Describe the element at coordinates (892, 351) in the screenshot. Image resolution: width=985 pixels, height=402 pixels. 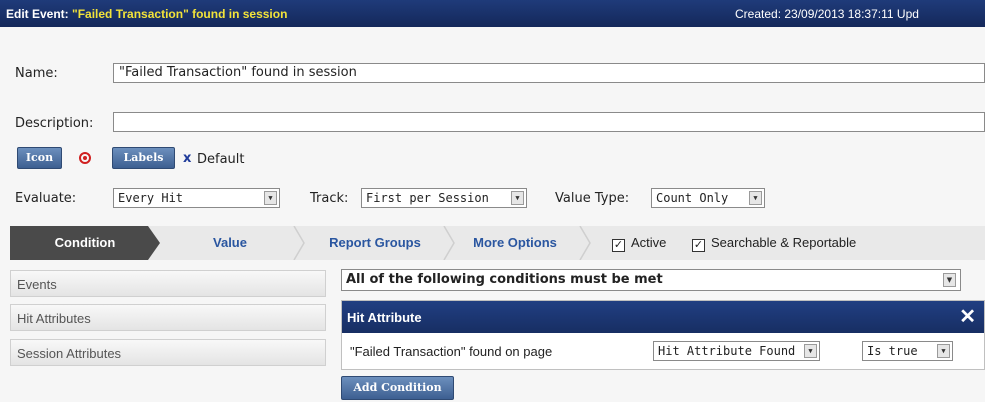
I see `hit-value-value: Is true` at that location.